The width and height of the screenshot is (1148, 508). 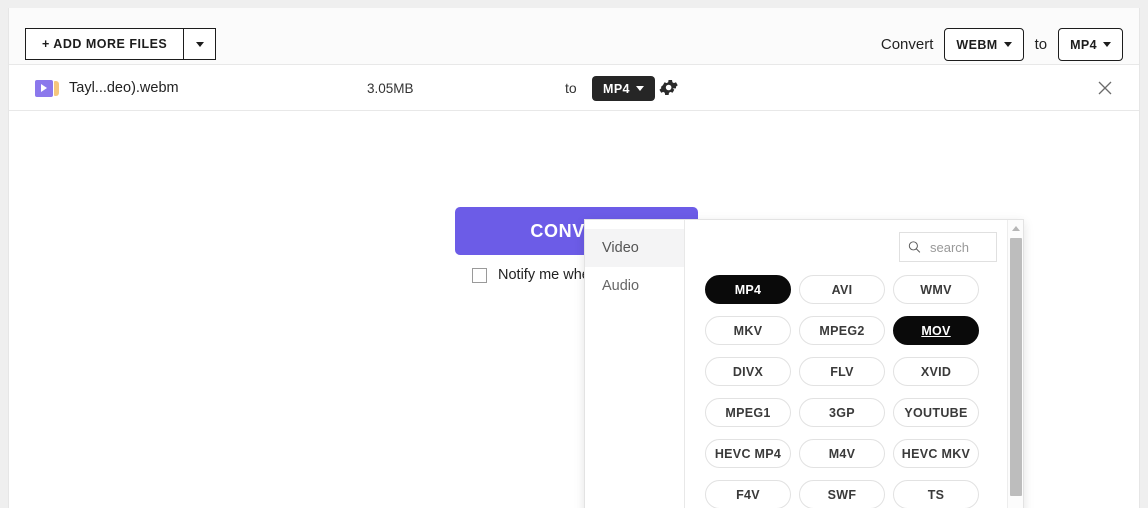 I want to click on format-pill-m4v: M4V, so click(x=842, y=453).